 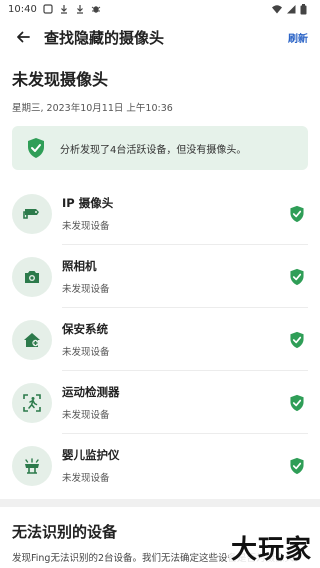 What do you see at coordinates (298, 37) in the screenshot?
I see `refresh-button: 刷新` at bounding box center [298, 37].